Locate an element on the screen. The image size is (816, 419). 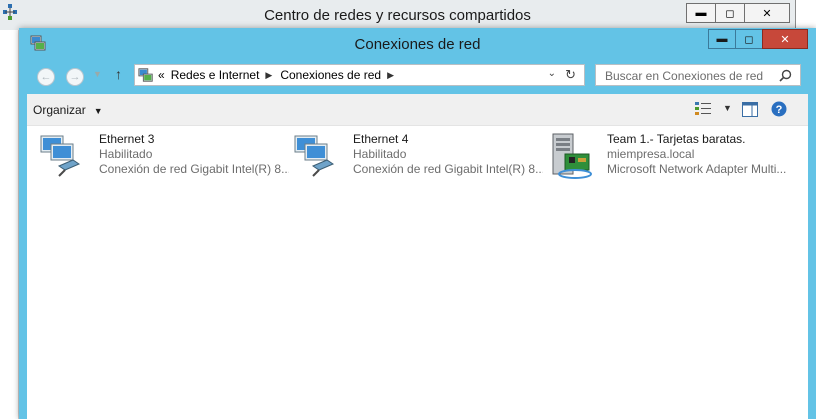
organize-button: Organizar ▼ is located at coordinates (68, 110).